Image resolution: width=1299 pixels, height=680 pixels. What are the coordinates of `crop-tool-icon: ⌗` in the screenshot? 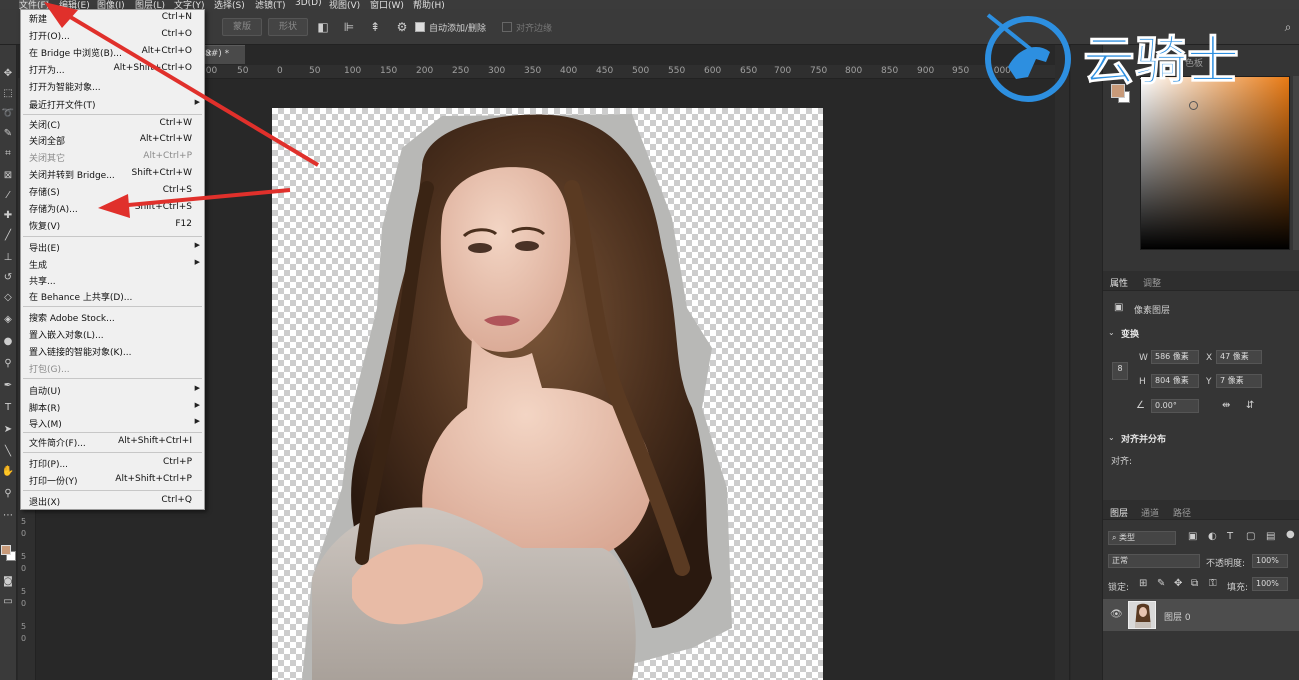 It's located at (8, 154).